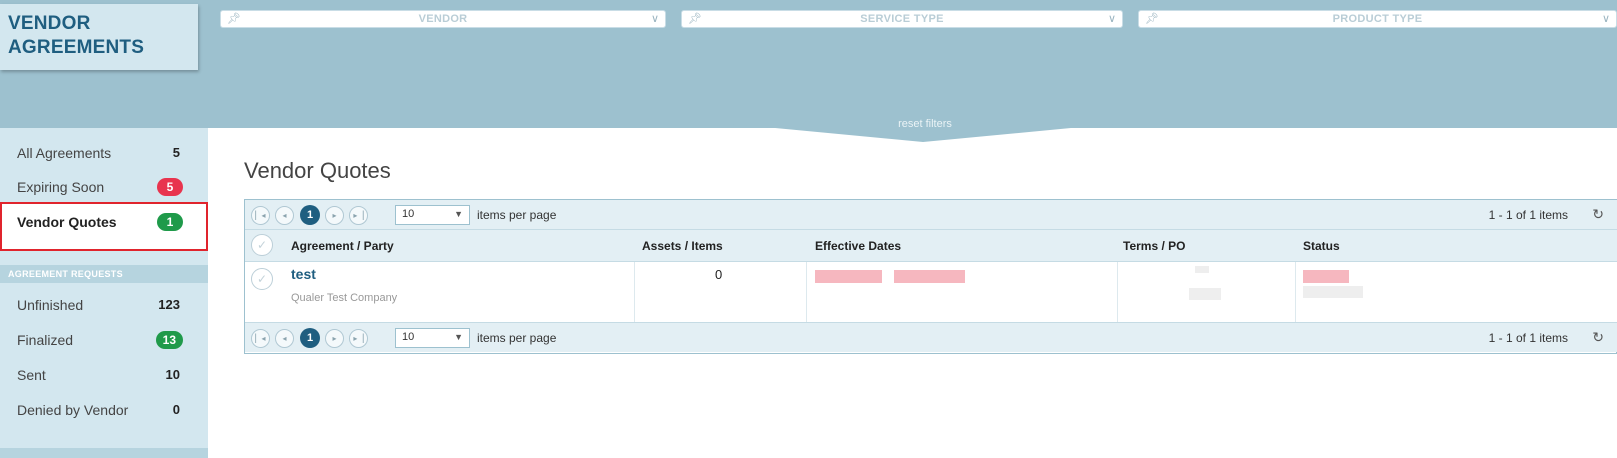  Describe the element at coordinates (858, 246) in the screenshot. I see `column-header-effective-dates: Effective Dates` at that location.